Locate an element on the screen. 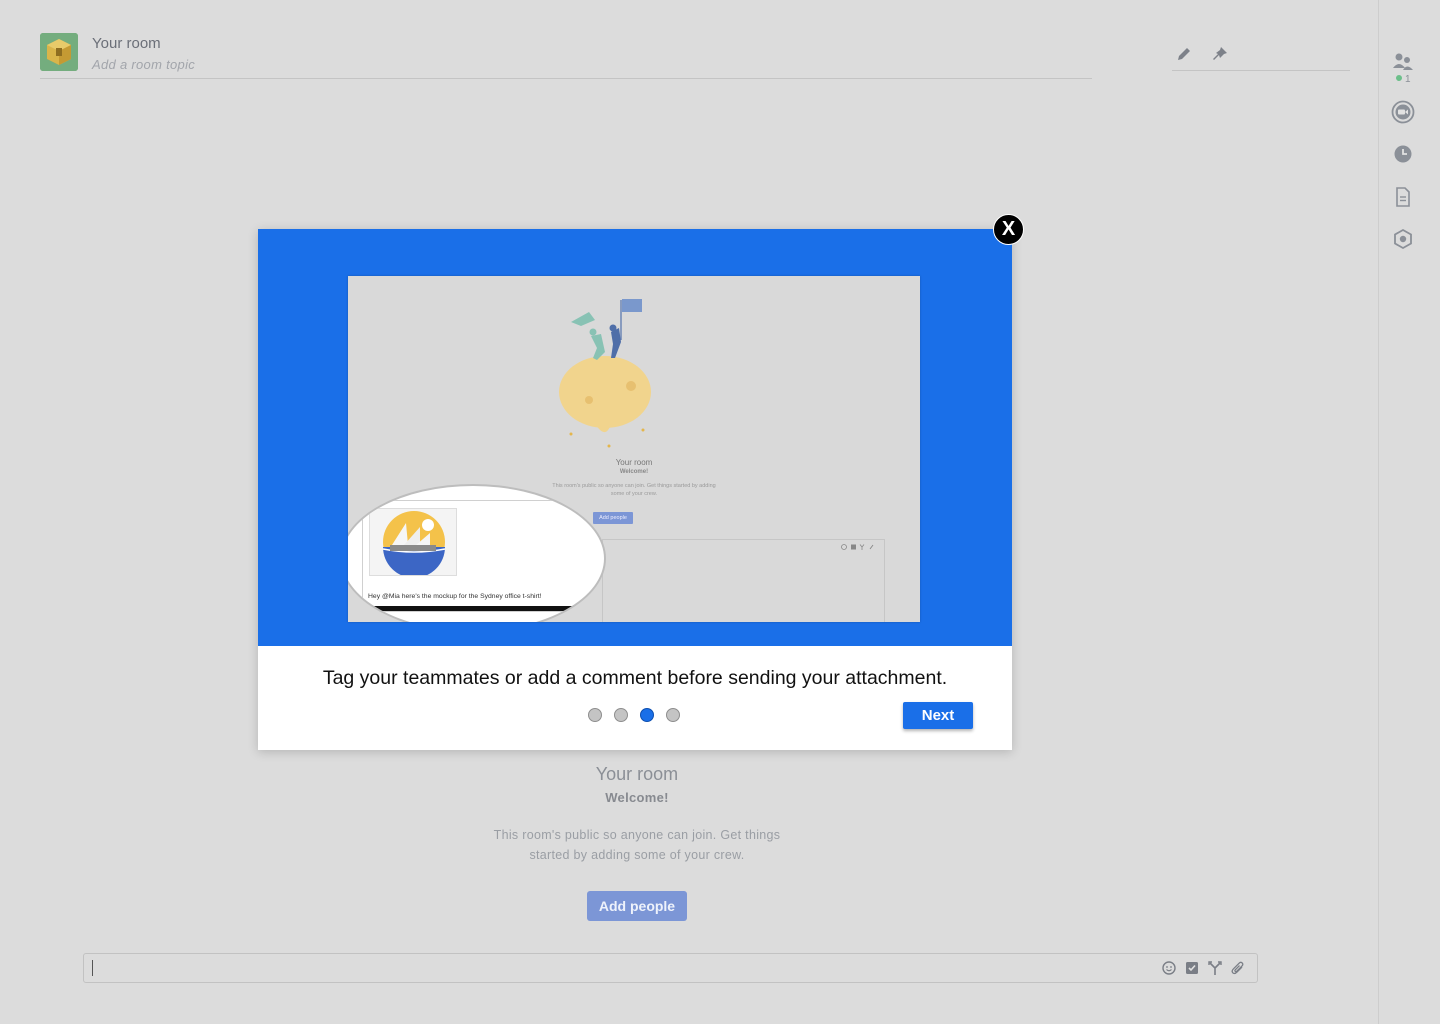  emoji-icon is located at coordinates (1169, 968).